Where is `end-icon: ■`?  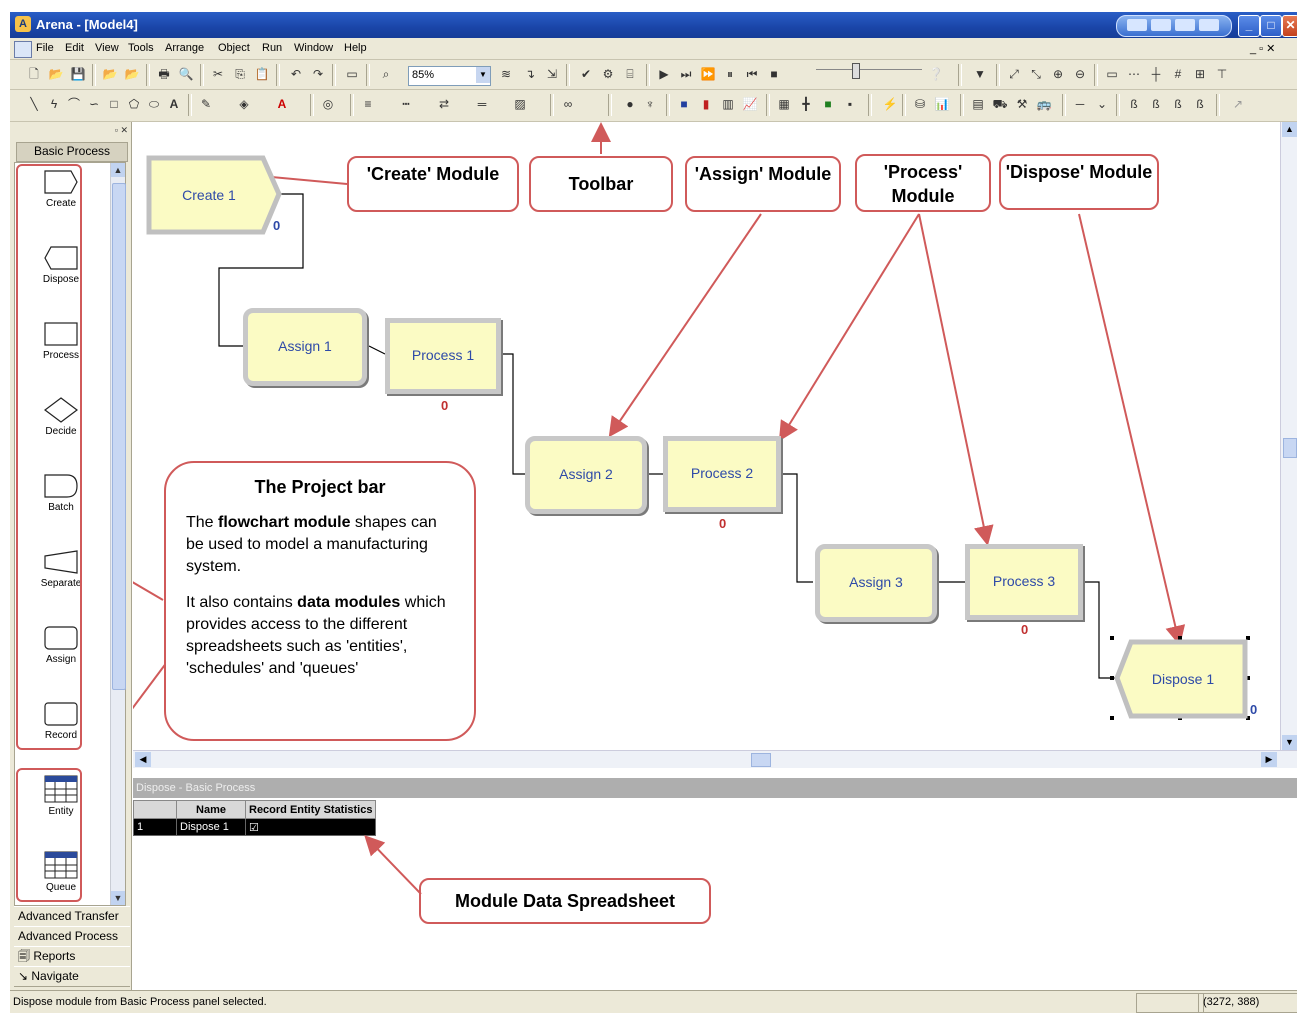
end-icon: ■ is located at coordinates (774, 74).